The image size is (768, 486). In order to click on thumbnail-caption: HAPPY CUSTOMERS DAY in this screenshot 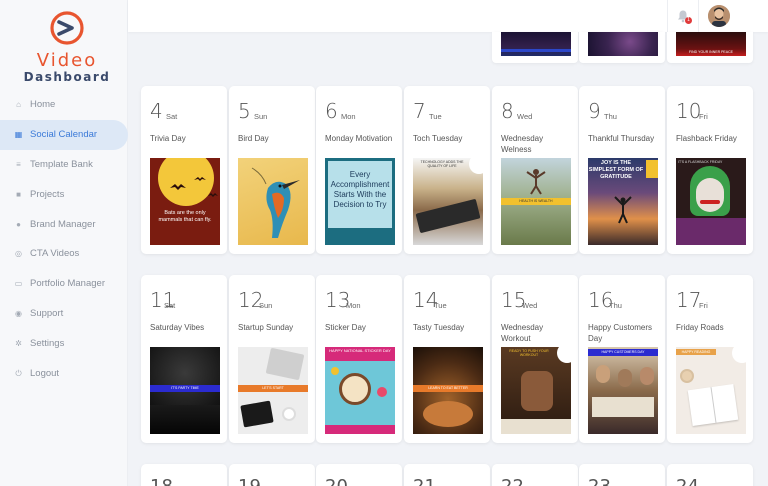, I will do `click(623, 352)`.